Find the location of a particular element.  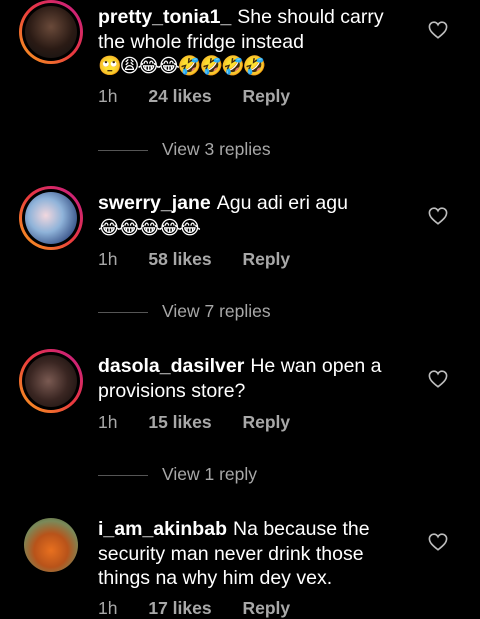

comment-meta: 1h 58 likes Reply is located at coordinates (207, 259).